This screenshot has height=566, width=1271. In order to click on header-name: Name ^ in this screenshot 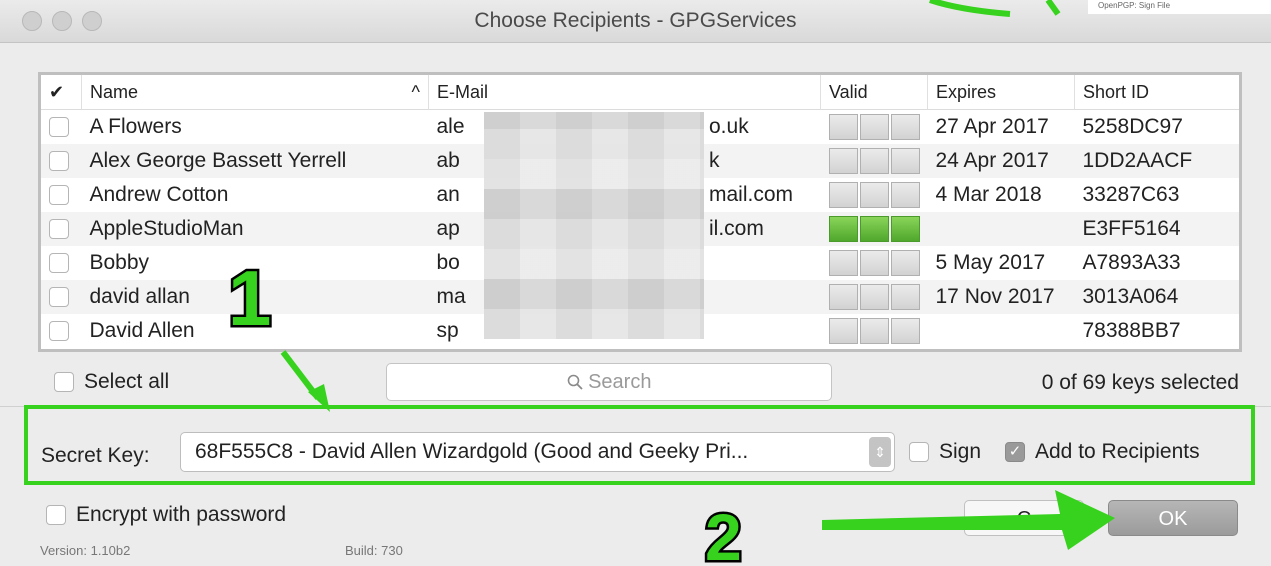, I will do `click(255, 92)`.